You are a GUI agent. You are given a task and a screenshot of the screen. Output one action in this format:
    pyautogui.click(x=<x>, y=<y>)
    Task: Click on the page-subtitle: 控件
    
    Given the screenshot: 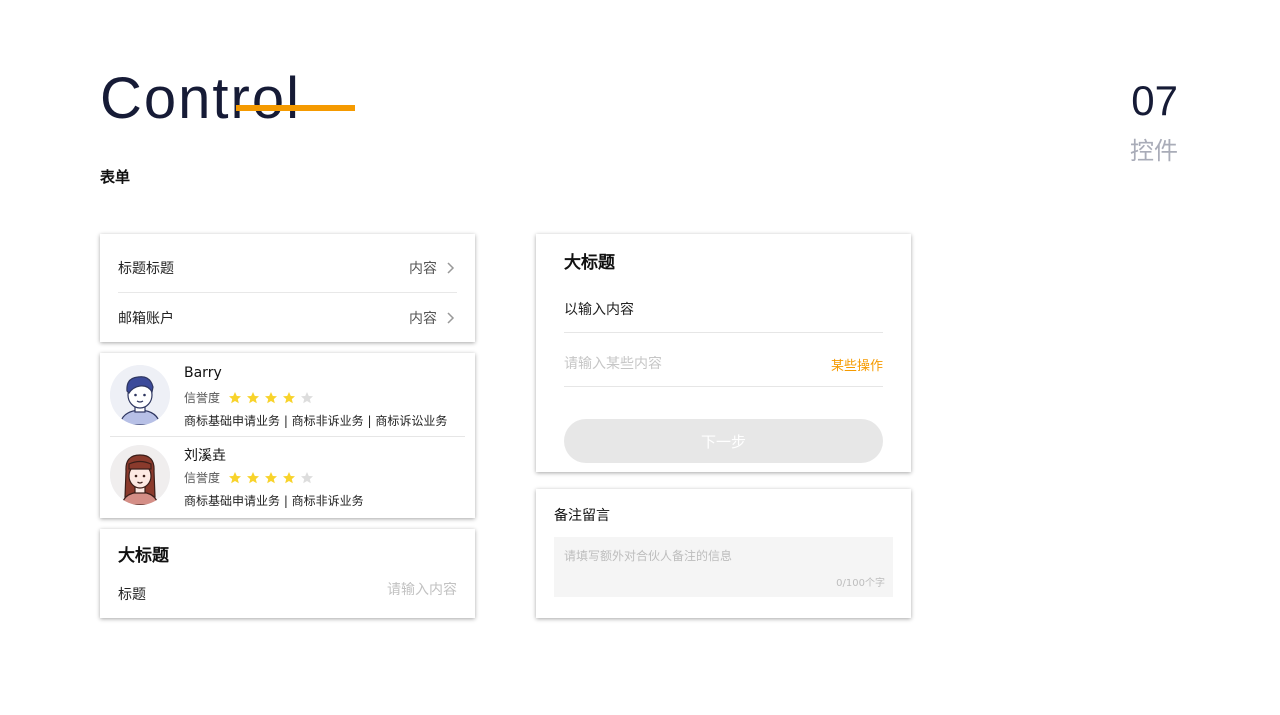 What is the action you would take?
    pyautogui.click(x=1154, y=151)
    